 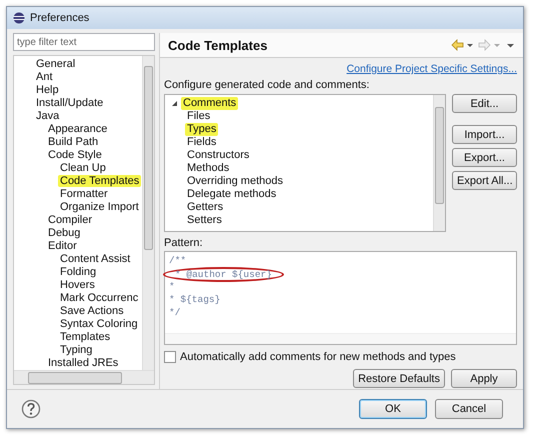 I want to click on tree-item: Hovers, so click(x=77, y=285).